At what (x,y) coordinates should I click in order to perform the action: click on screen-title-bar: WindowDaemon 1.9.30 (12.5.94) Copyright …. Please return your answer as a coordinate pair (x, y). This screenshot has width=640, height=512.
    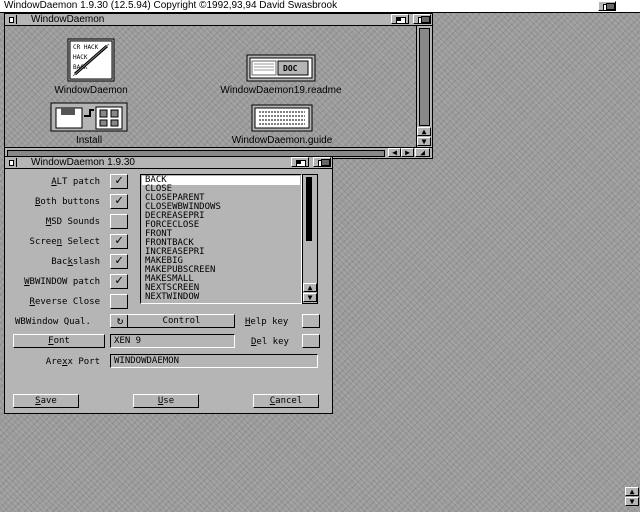
    Looking at the image, I should click on (320, 6).